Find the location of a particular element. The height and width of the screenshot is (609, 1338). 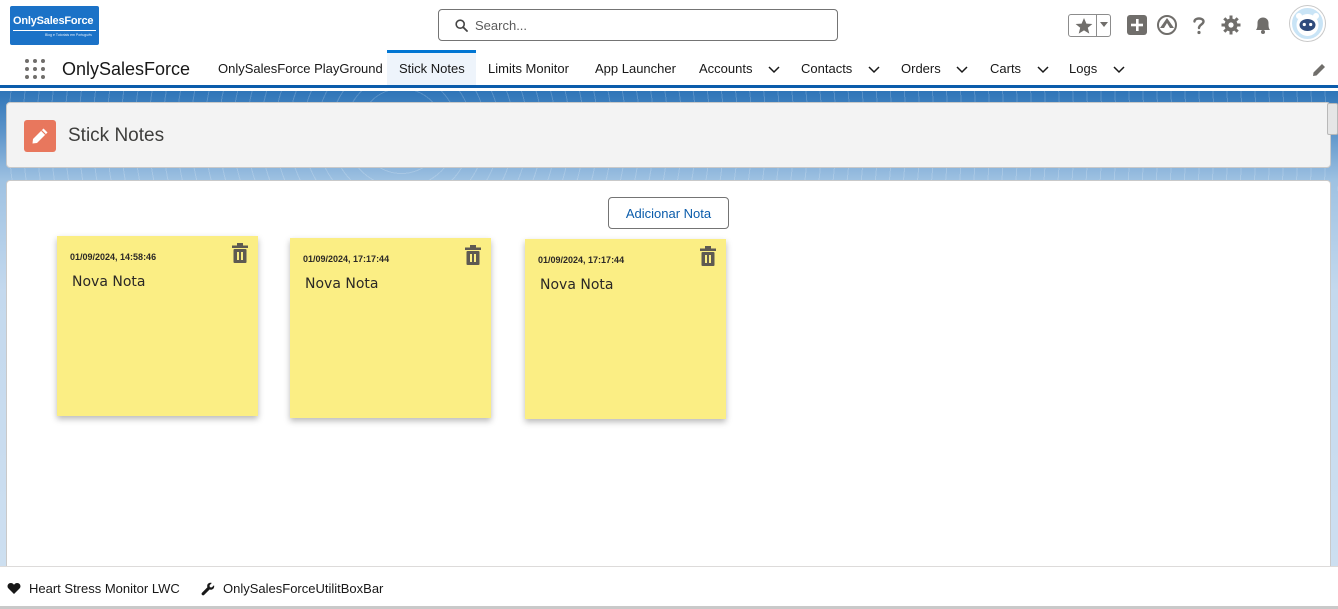

tab-label: Stick Notes is located at coordinates (432, 68).